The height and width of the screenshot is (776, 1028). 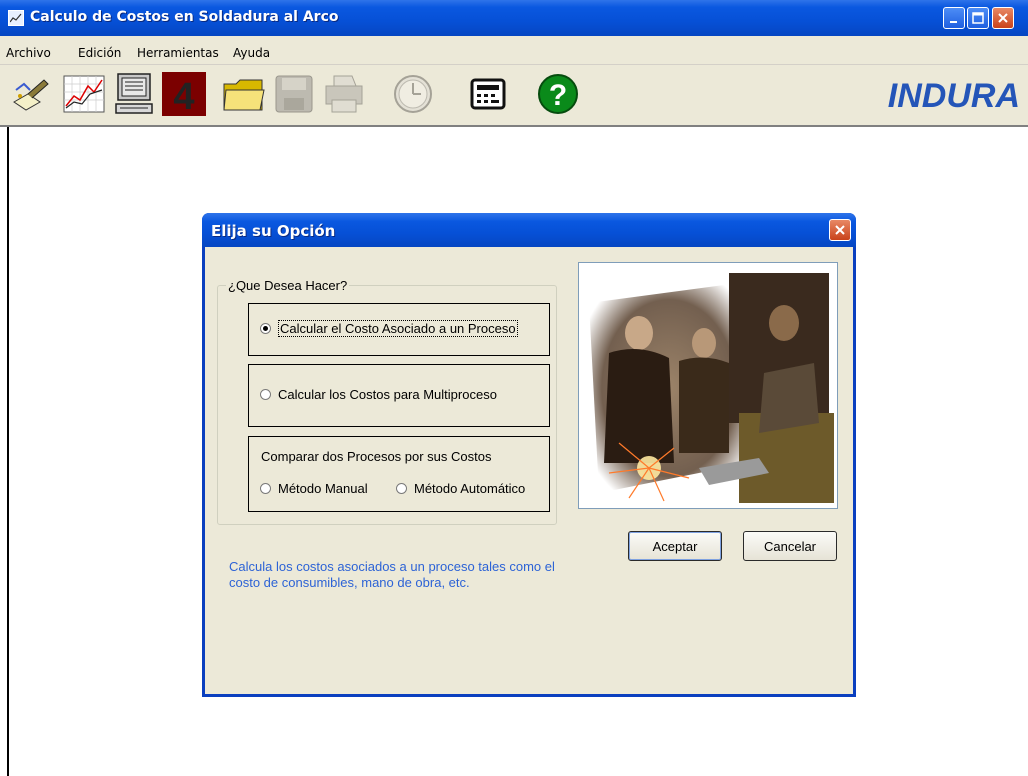 What do you see at coordinates (28, 53) in the screenshot?
I see `menu-archivo: Archivo` at bounding box center [28, 53].